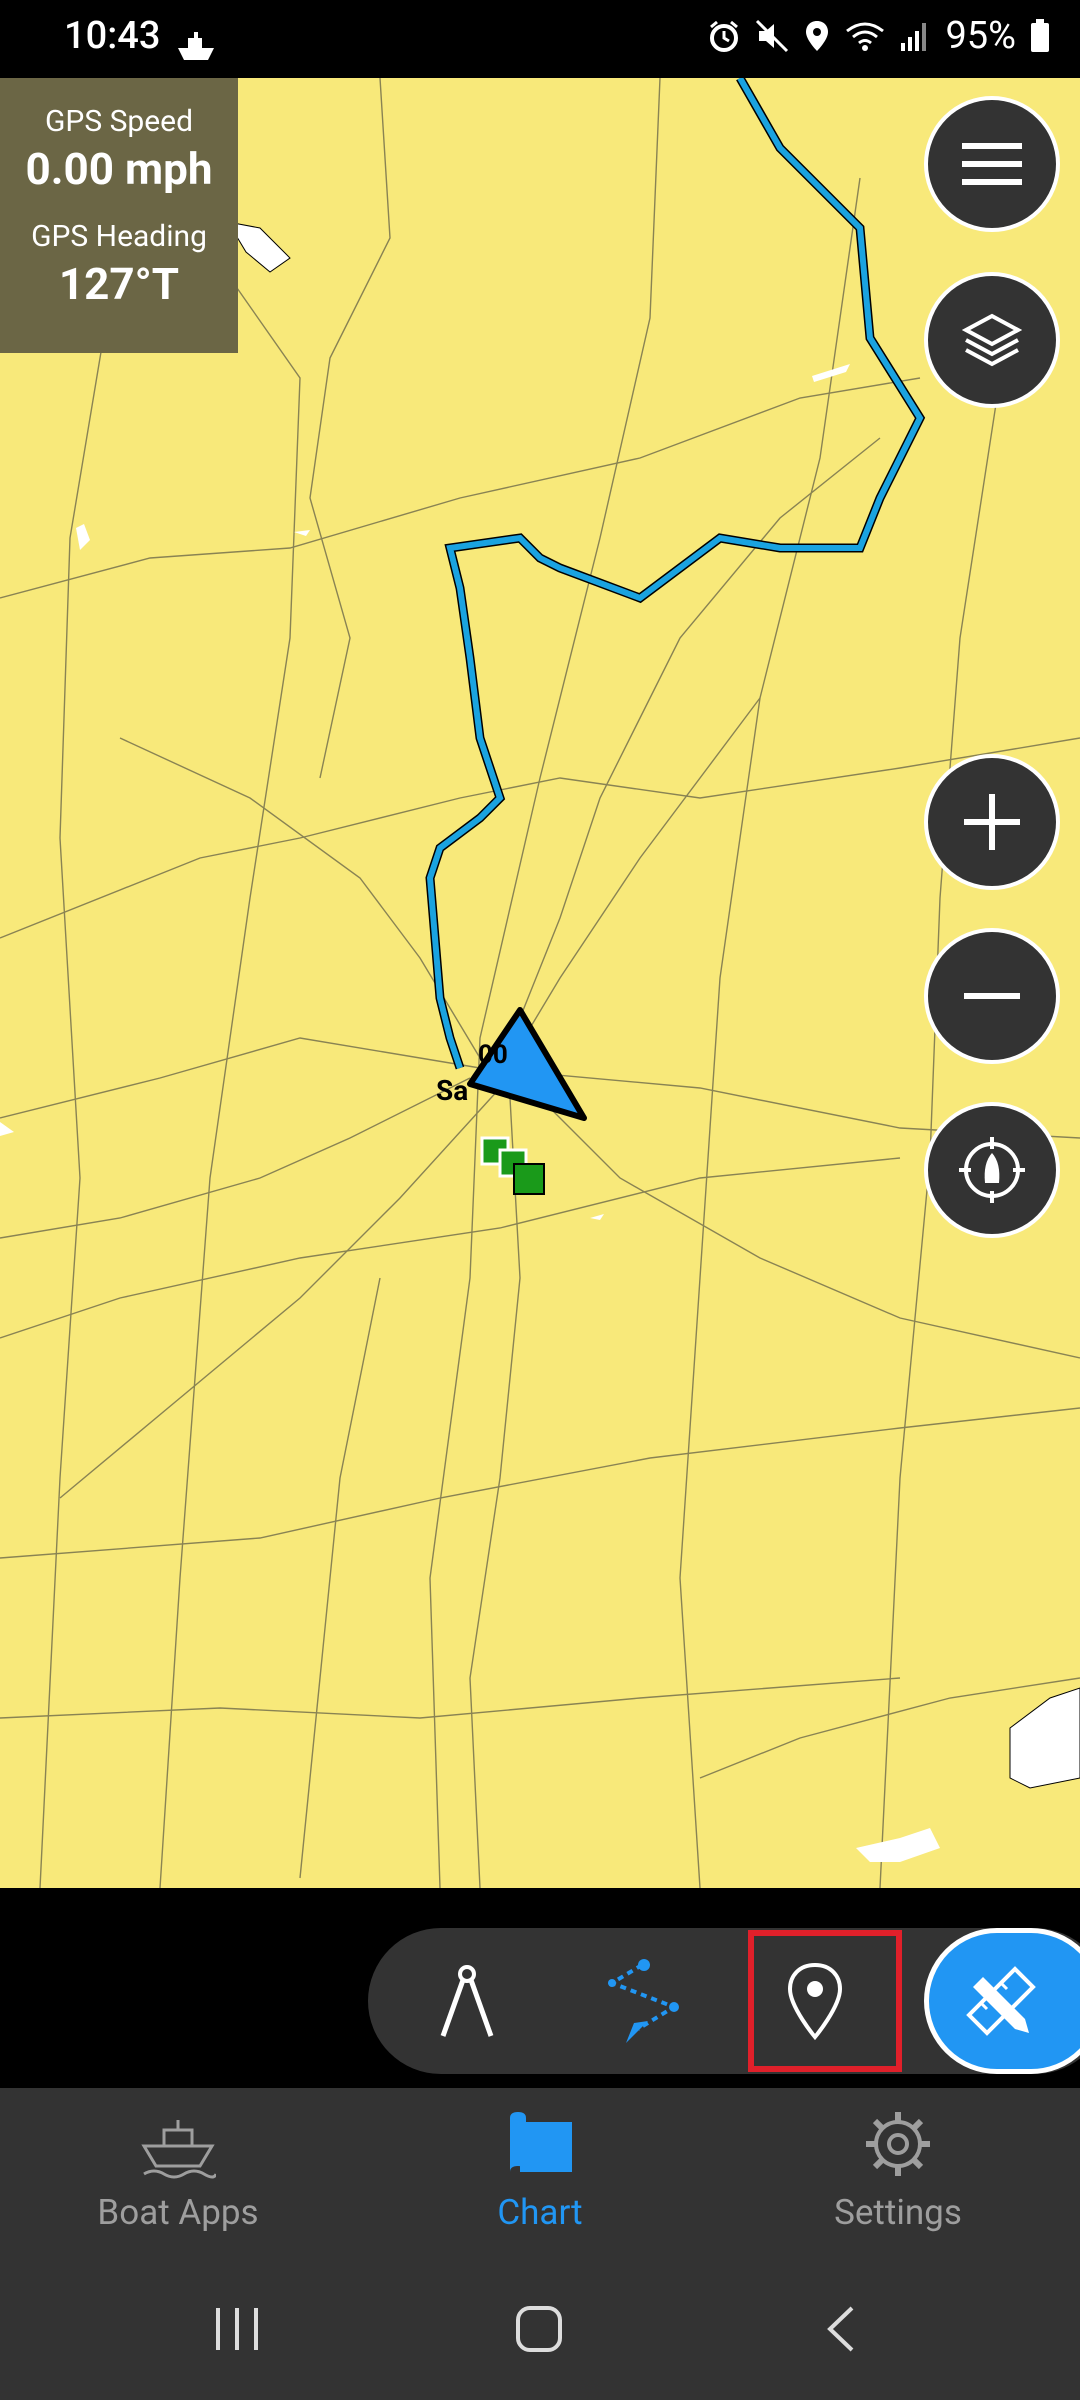 This screenshot has height=2400, width=1080. Describe the element at coordinates (196, 46) in the screenshot. I see `boat-notification-icon` at that location.